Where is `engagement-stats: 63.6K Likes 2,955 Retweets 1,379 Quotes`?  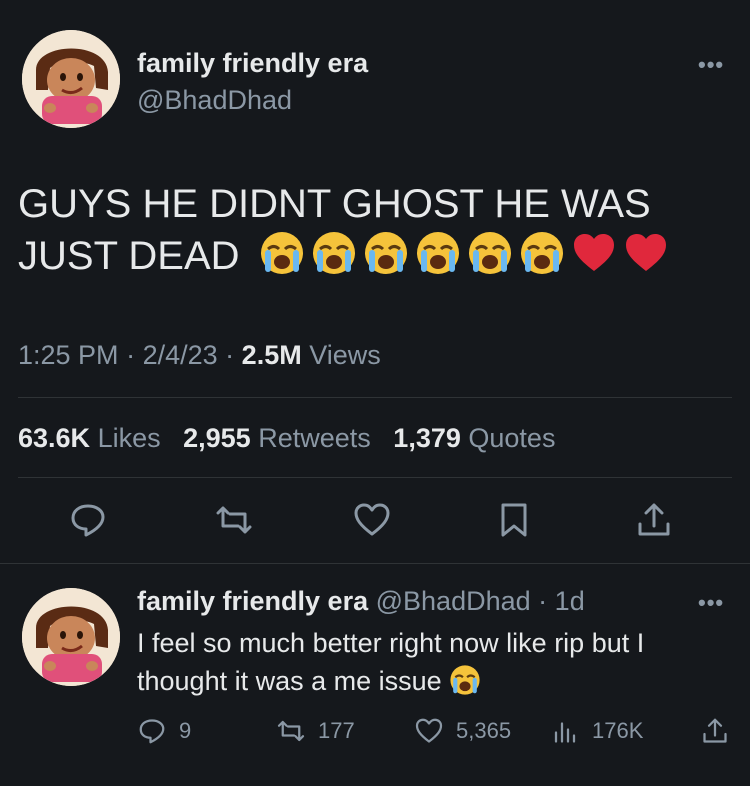
engagement-stats: 63.6K Likes 2,955 Retweets 1,379 Quotes is located at coordinates (286, 438).